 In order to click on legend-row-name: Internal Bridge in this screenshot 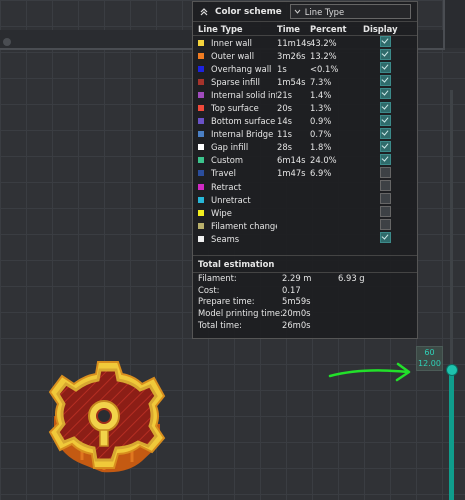, I will do `click(237, 134)`.